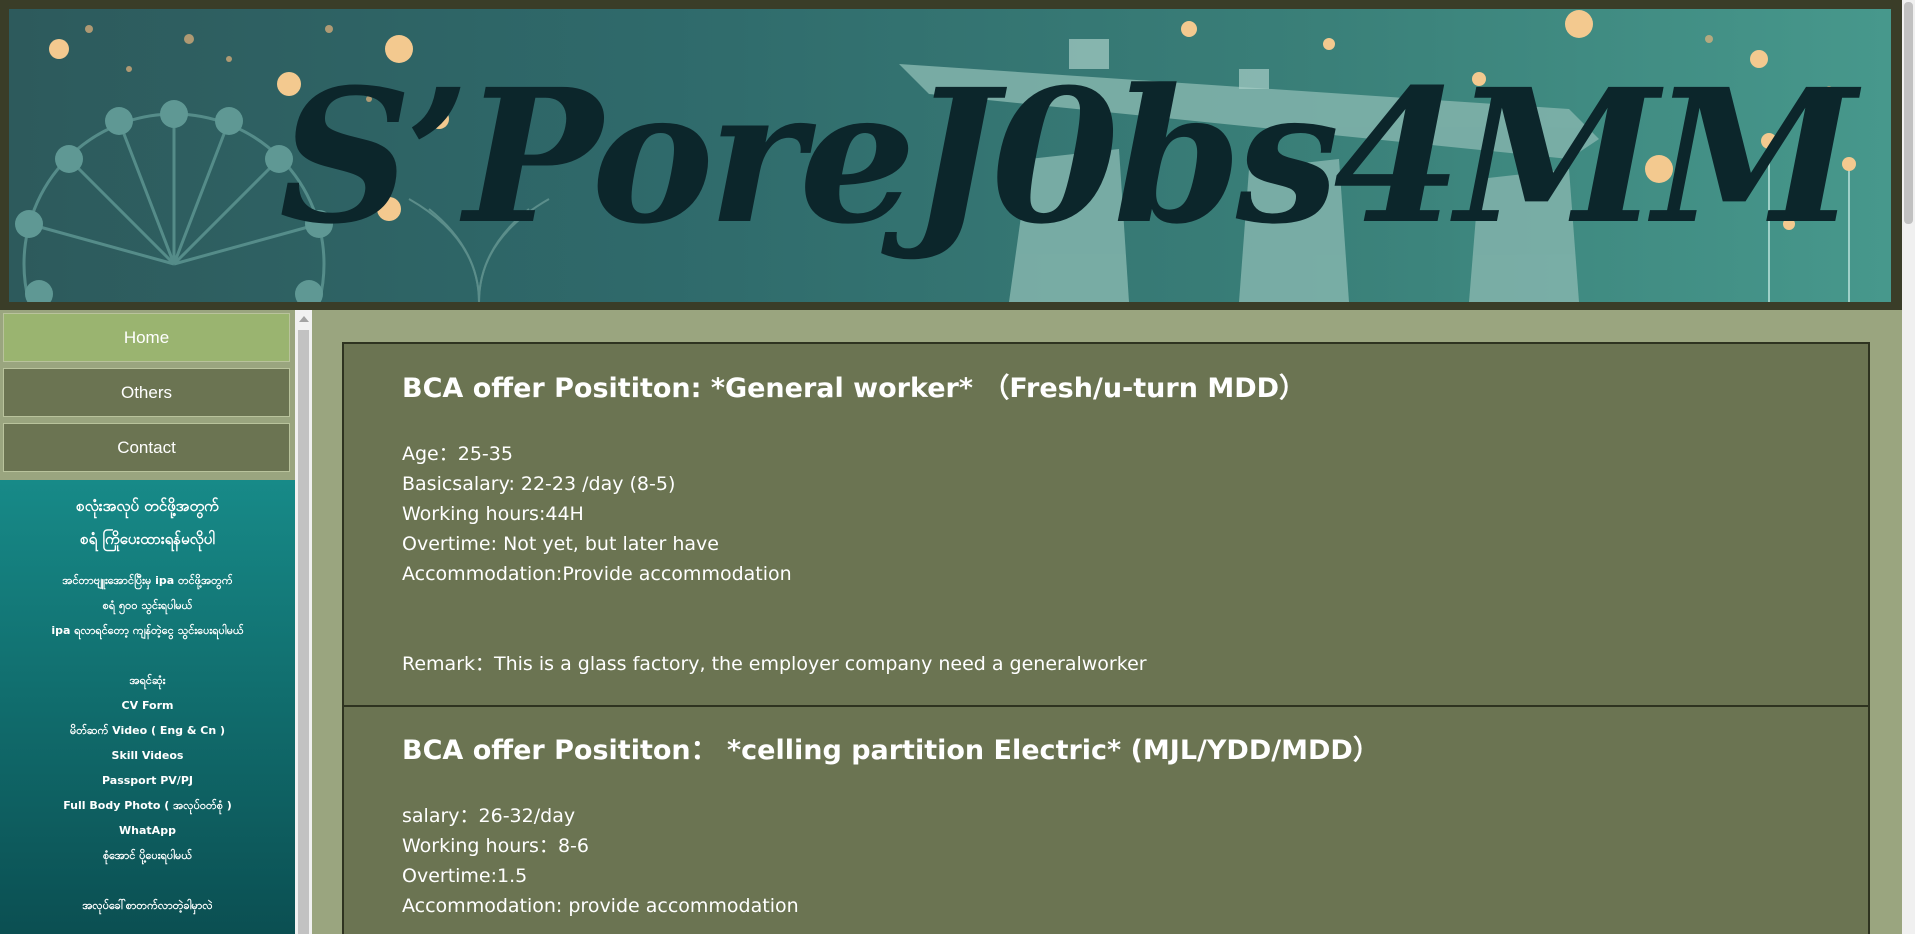 Image resolution: width=1915 pixels, height=934 pixels. Describe the element at coordinates (147, 905) in the screenshot. I see `info-footer-line: အလုပ်ခေါ်စာတက်လာတဲ့ခါမှာလဲ` at that location.